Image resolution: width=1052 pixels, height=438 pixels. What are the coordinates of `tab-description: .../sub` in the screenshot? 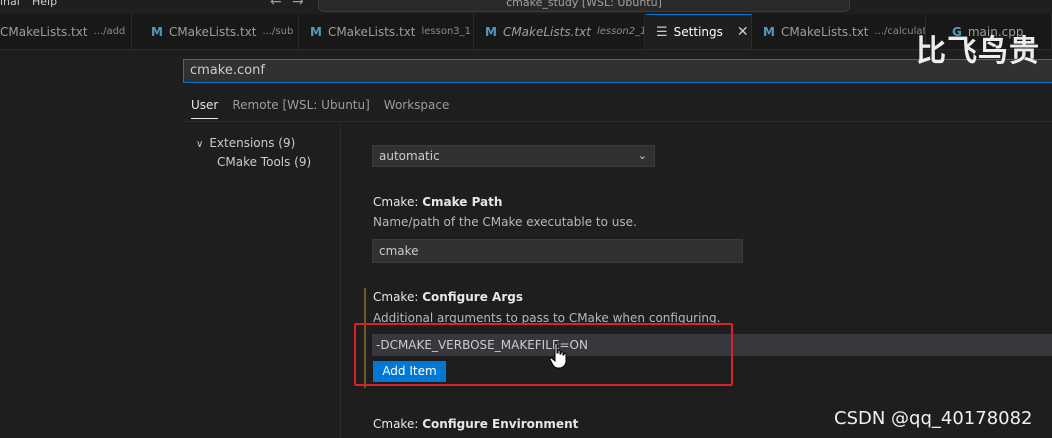 It's located at (278, 31).